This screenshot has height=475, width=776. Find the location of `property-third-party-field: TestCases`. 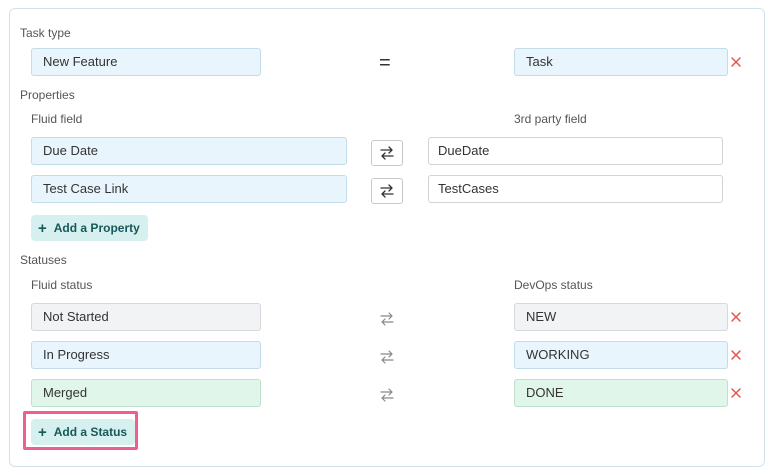

property-third-party-field: TestCases is located at coordinates (575, 189).